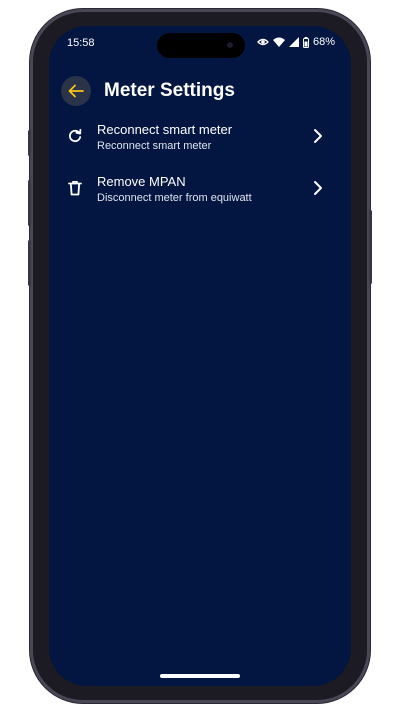 The image size is (400, 711). I want to click on signal-icon, so click(293, 42).